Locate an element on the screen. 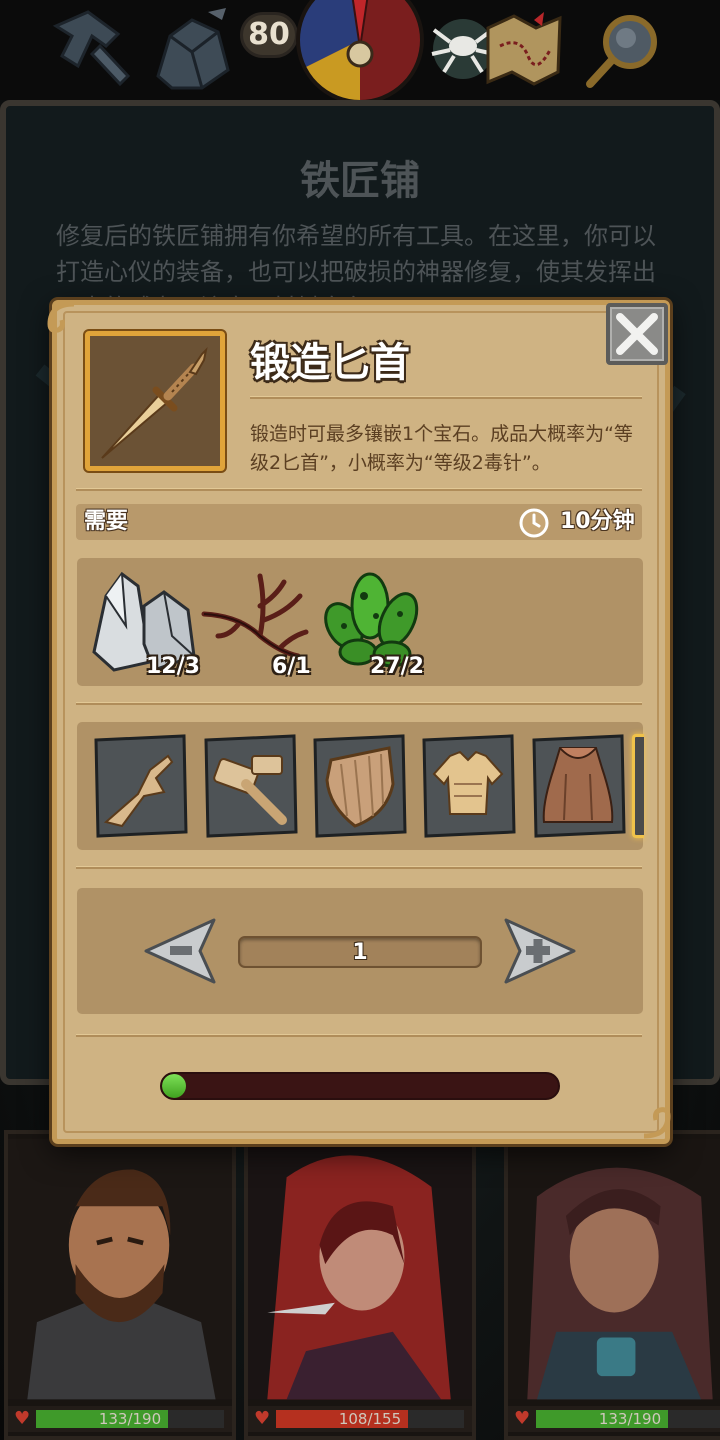 This screenshot has height=1440, width=720. background-title: 铁匠铺 is located at coordinates (360, 181).